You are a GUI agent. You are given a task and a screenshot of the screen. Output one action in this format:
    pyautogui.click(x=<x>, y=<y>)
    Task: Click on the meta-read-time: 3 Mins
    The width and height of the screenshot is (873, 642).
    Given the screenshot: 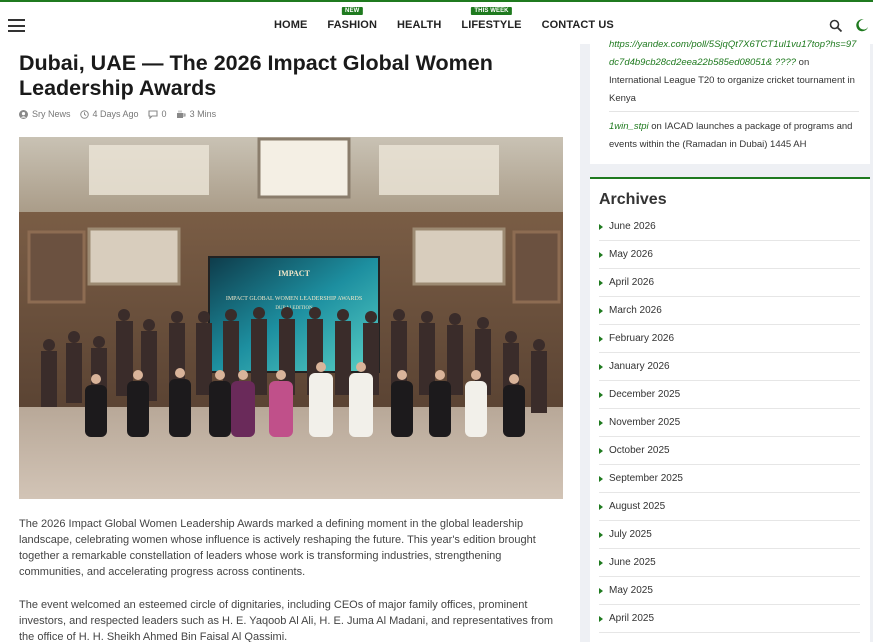 What is the action you would take?
    pyautogui.click(x=196, y=114)
    